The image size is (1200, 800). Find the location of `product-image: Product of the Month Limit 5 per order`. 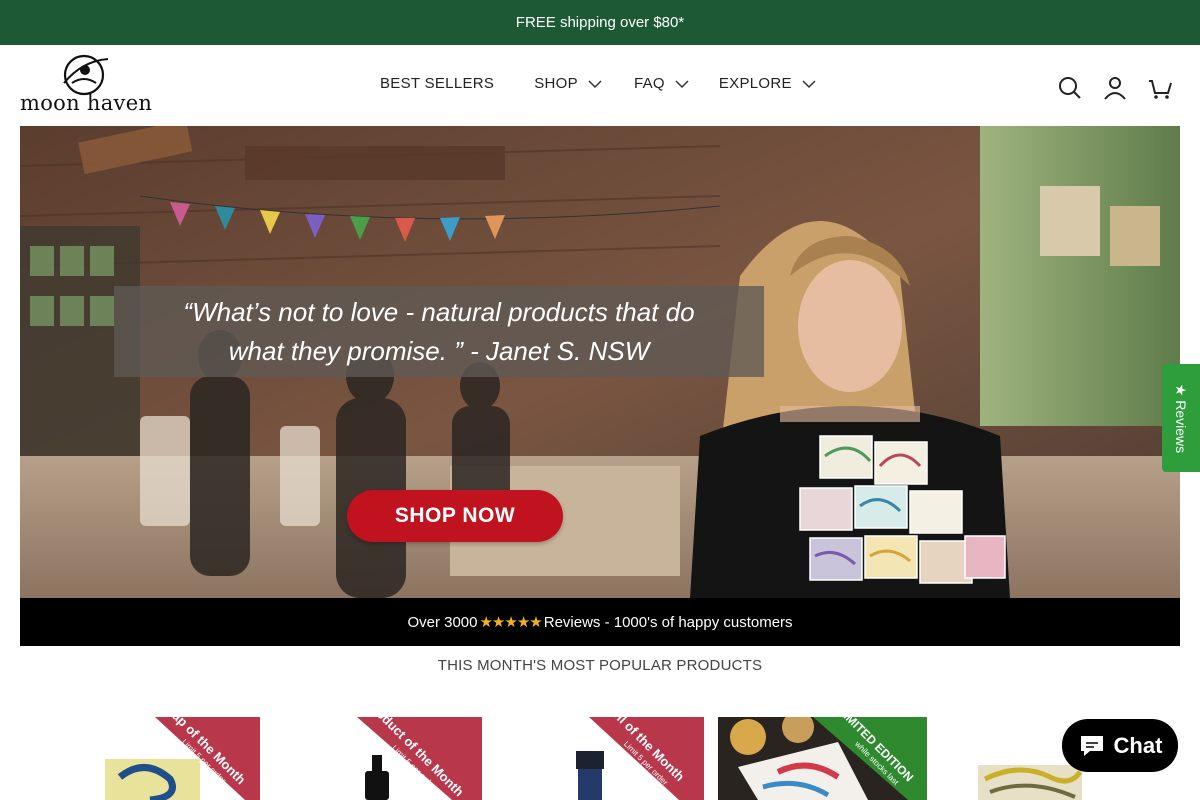

product-image: Product of the Month Limit 5 per order is located at coordinates (377, 758).